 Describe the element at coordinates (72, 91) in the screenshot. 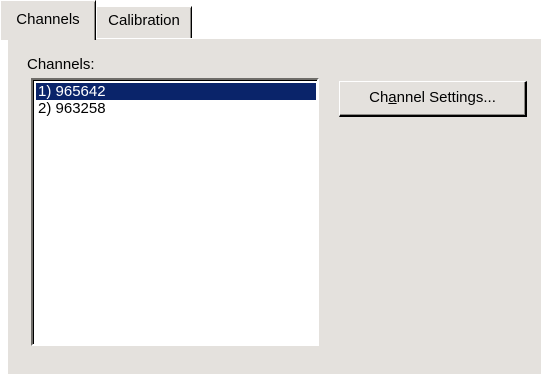

I see `list-item-label: 1) 965642` at that location.